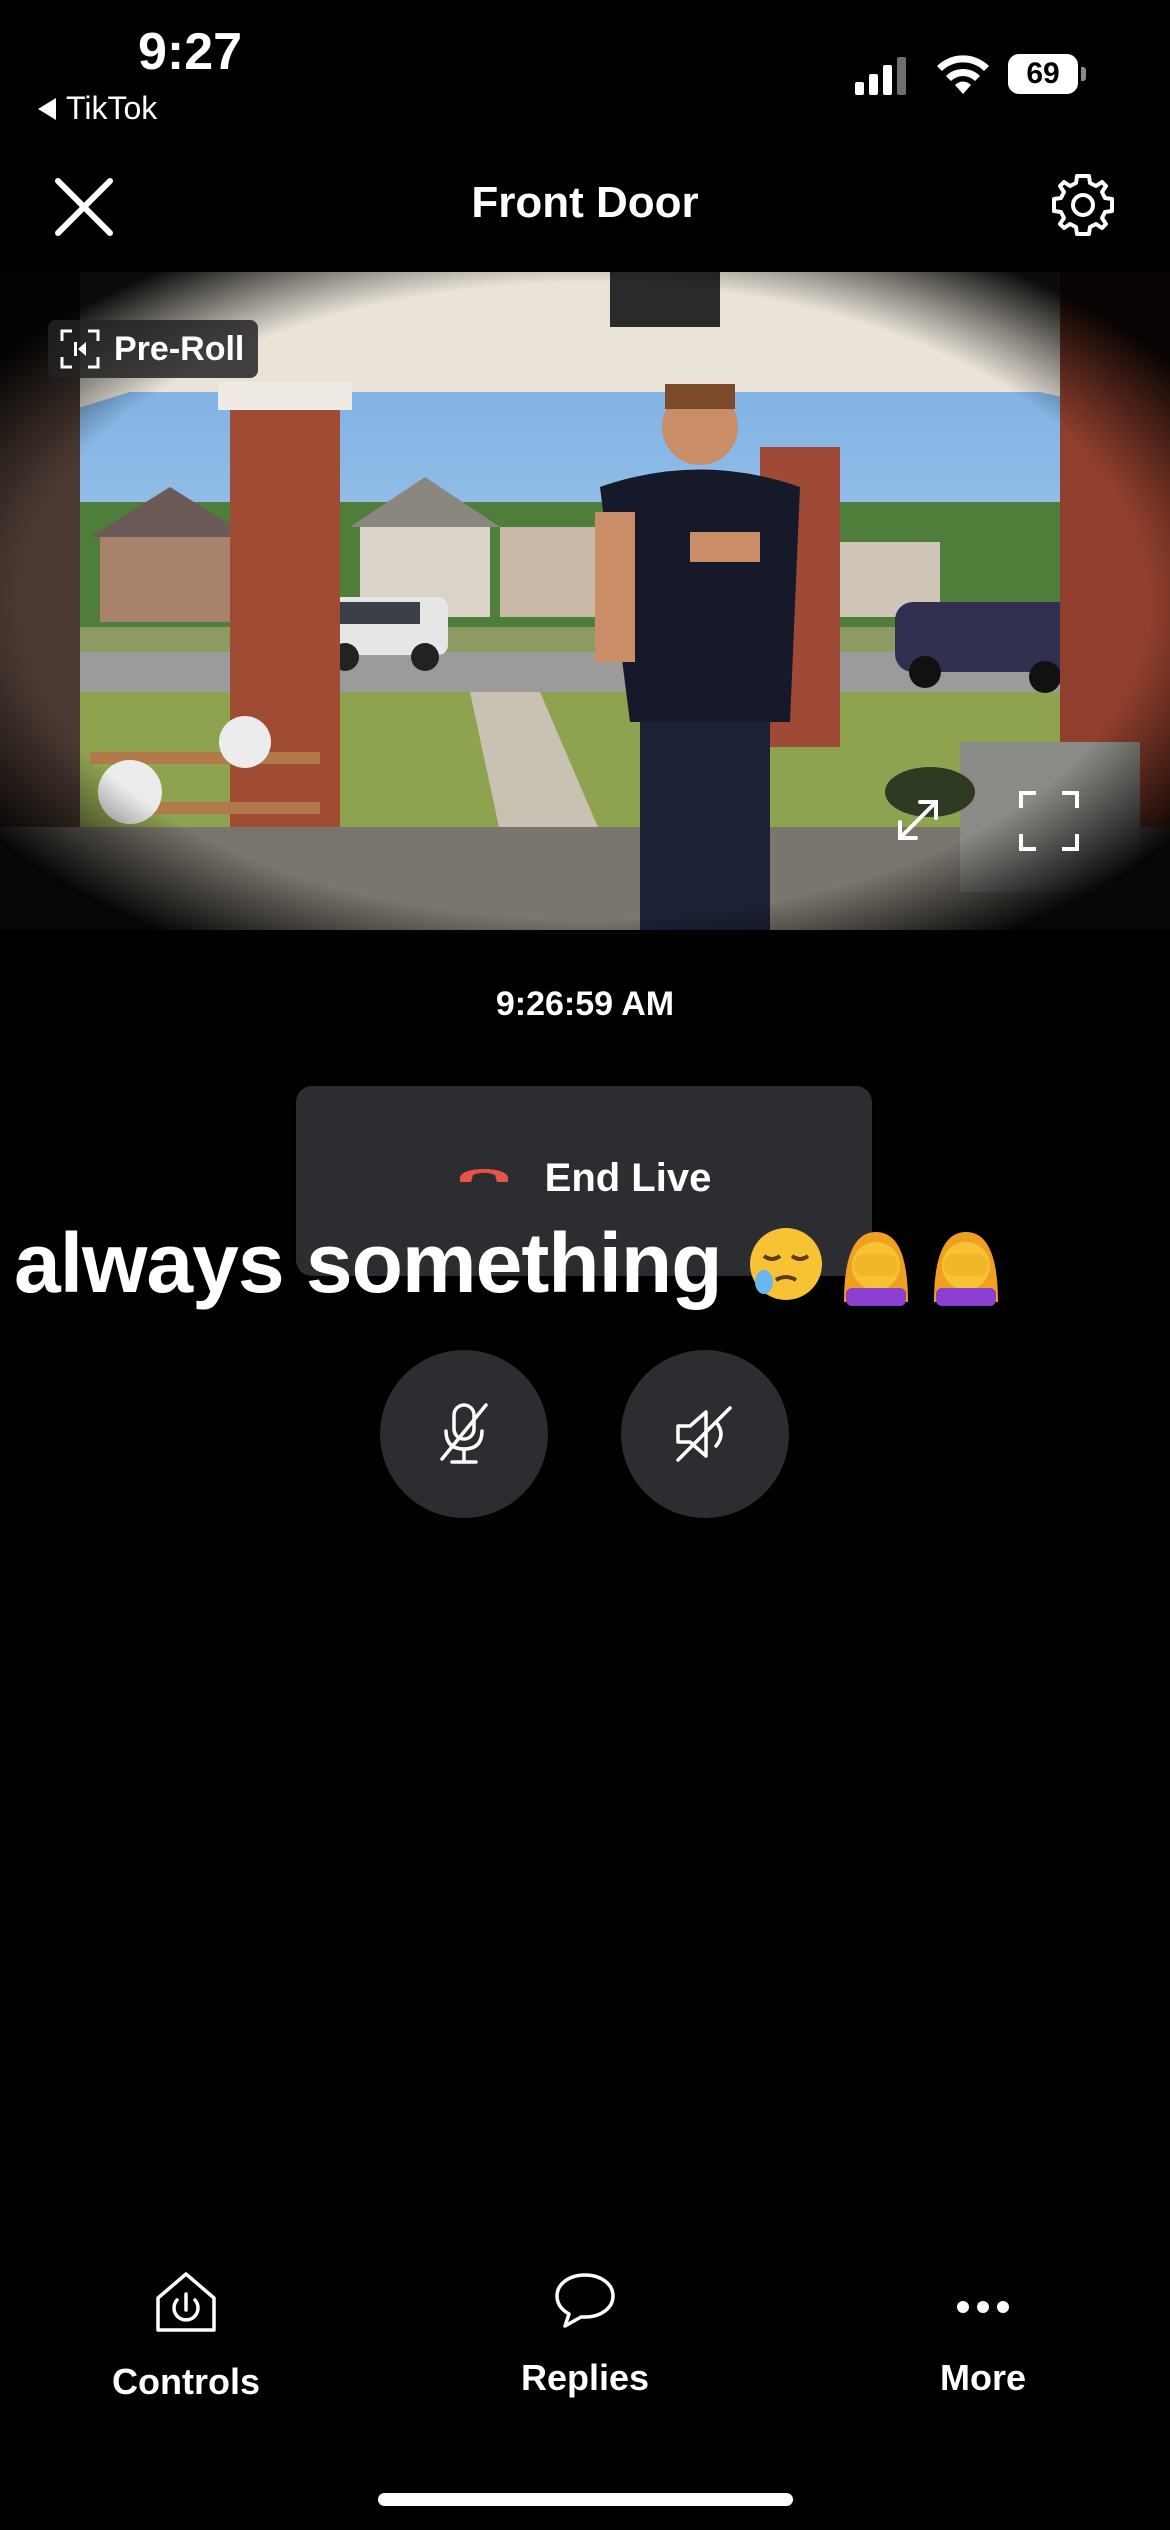  Describe the element at coordinates (179, 348) in the screenshot. I see `preroll-label: Pre-Roll` at that location.